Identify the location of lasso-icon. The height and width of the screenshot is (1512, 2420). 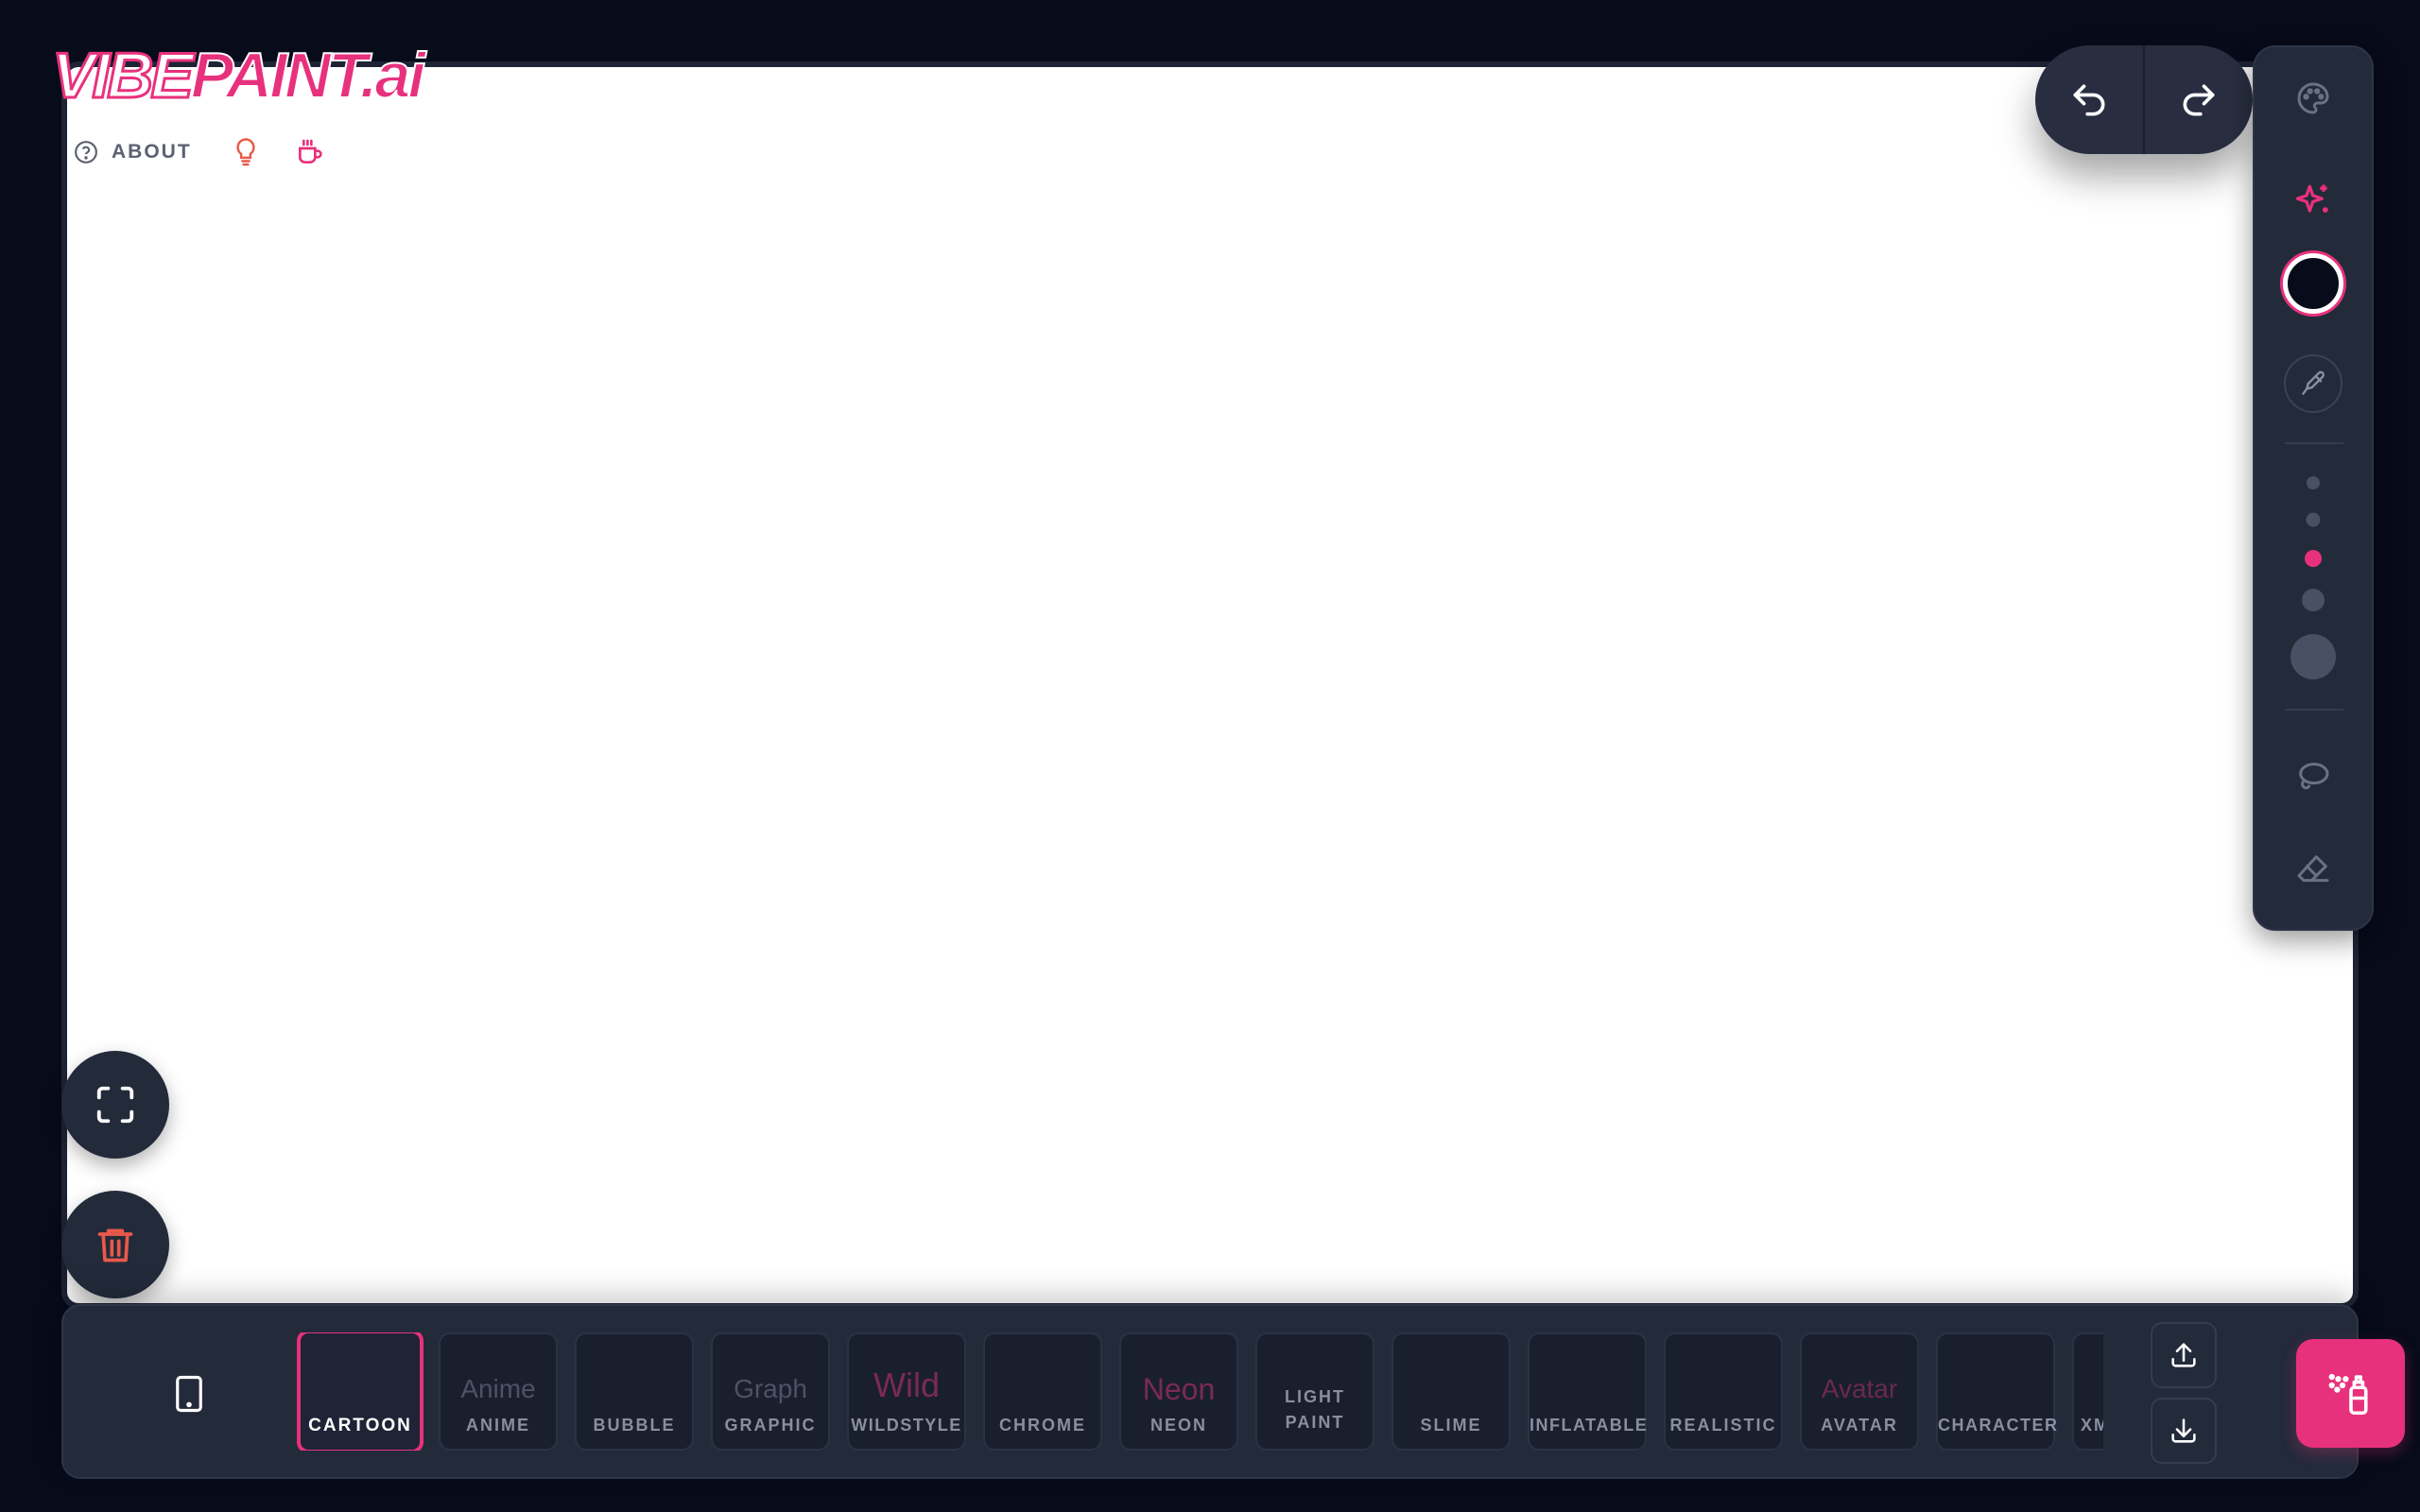
(2314, 776).